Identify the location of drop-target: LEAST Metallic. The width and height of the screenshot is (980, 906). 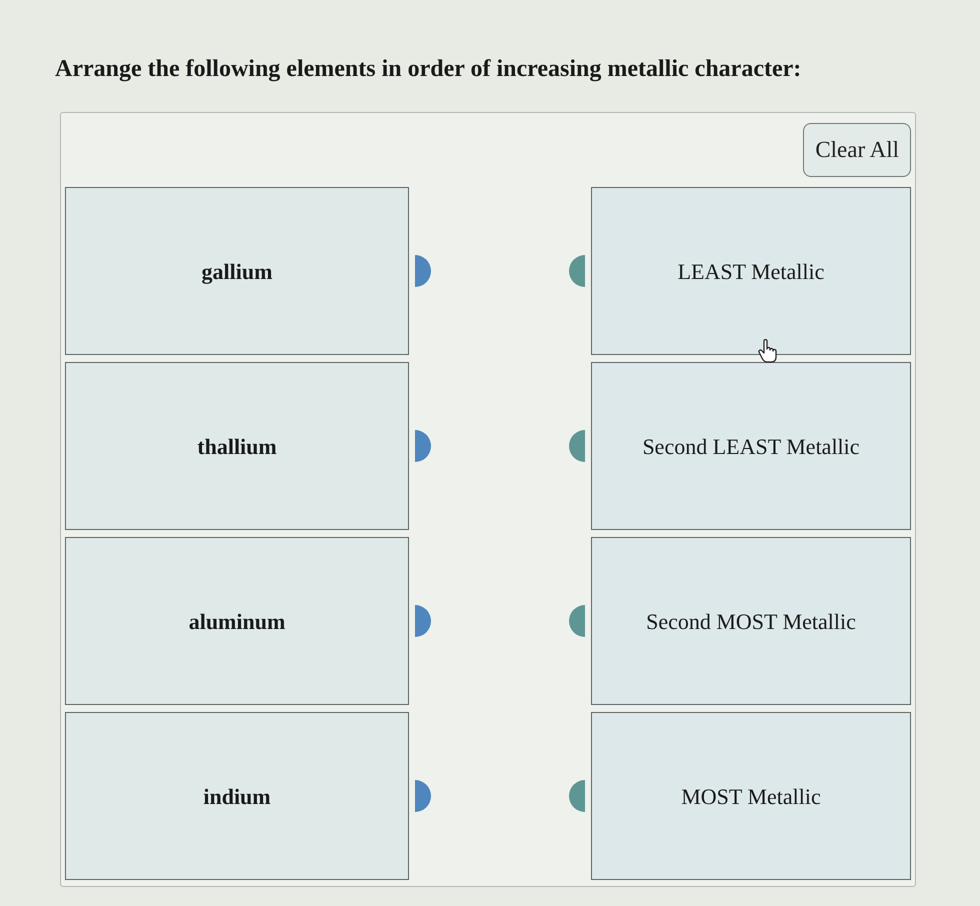
(751, 271).